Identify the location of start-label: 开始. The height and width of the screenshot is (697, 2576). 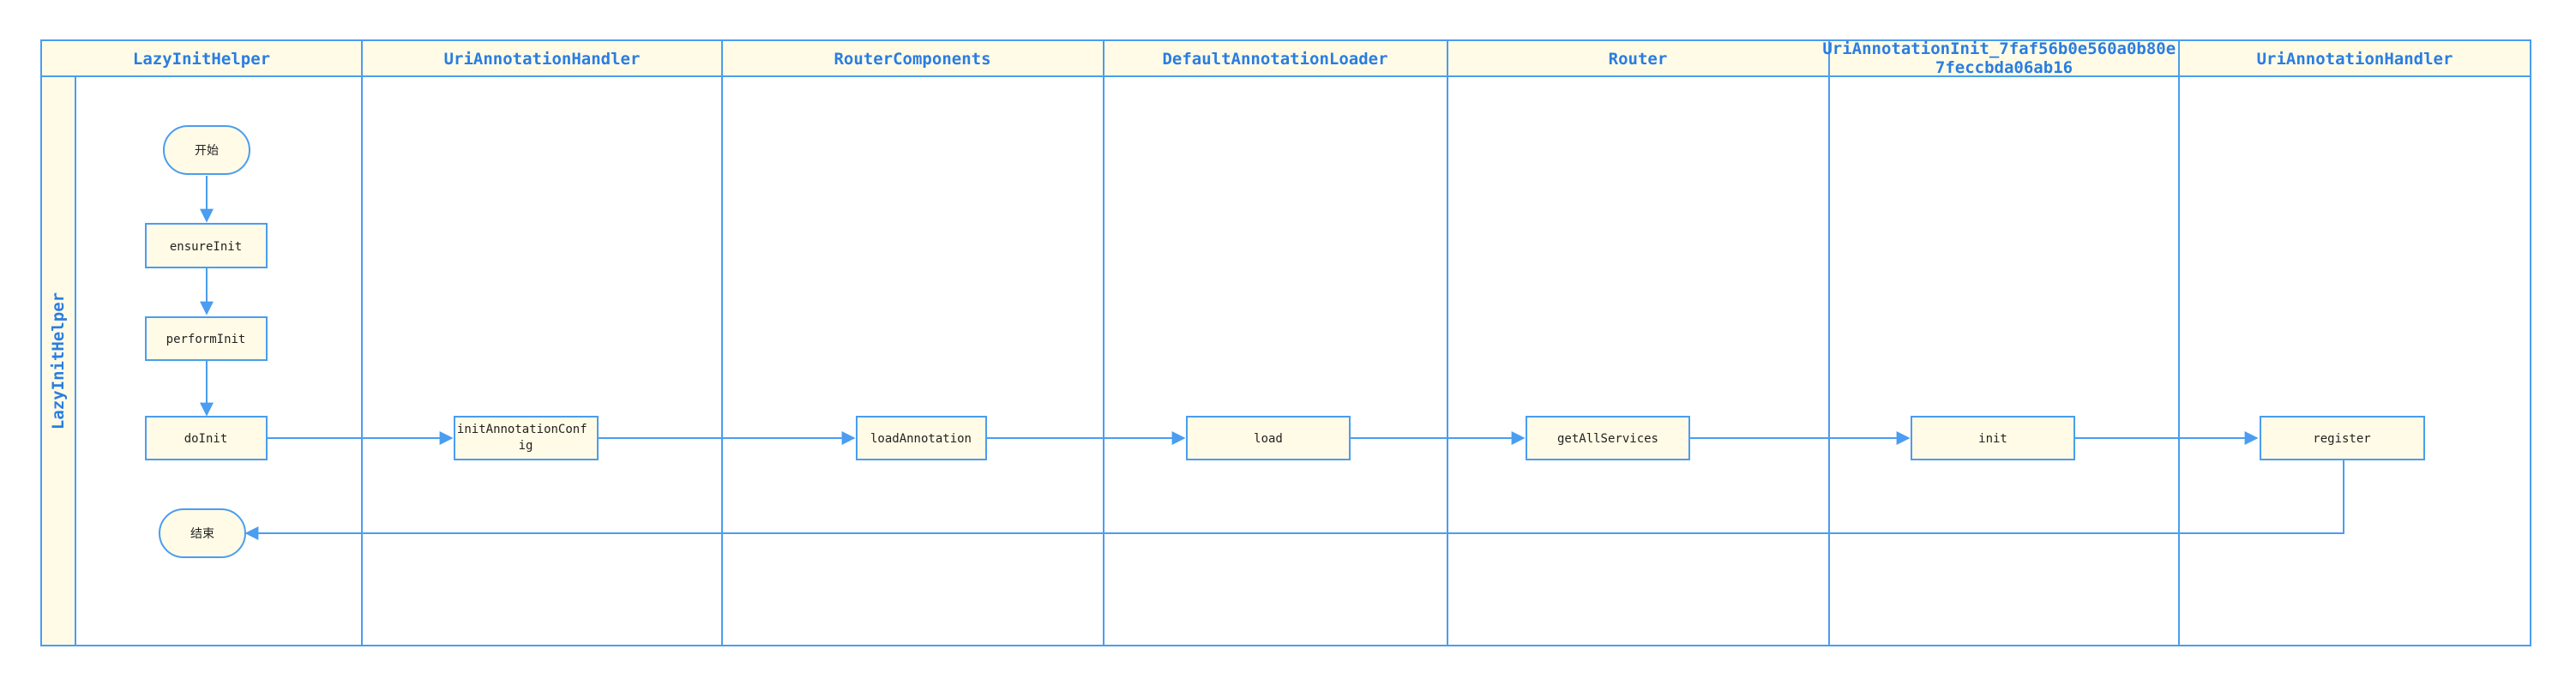
(207, 151).